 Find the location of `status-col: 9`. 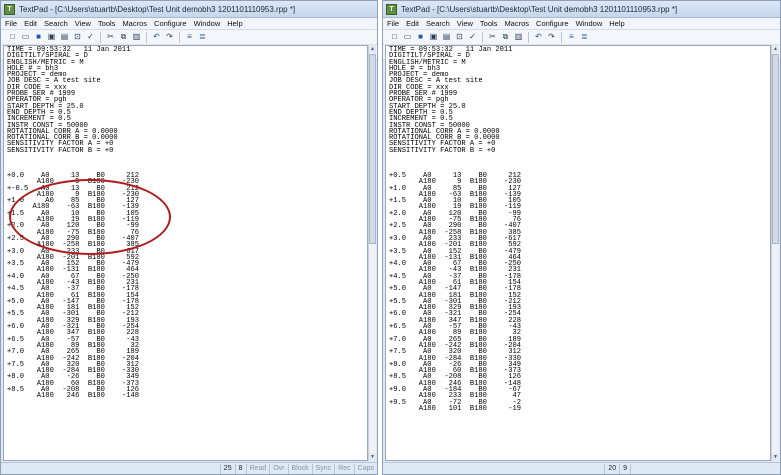

status-col: 9 is located at coordinates (624, 468).